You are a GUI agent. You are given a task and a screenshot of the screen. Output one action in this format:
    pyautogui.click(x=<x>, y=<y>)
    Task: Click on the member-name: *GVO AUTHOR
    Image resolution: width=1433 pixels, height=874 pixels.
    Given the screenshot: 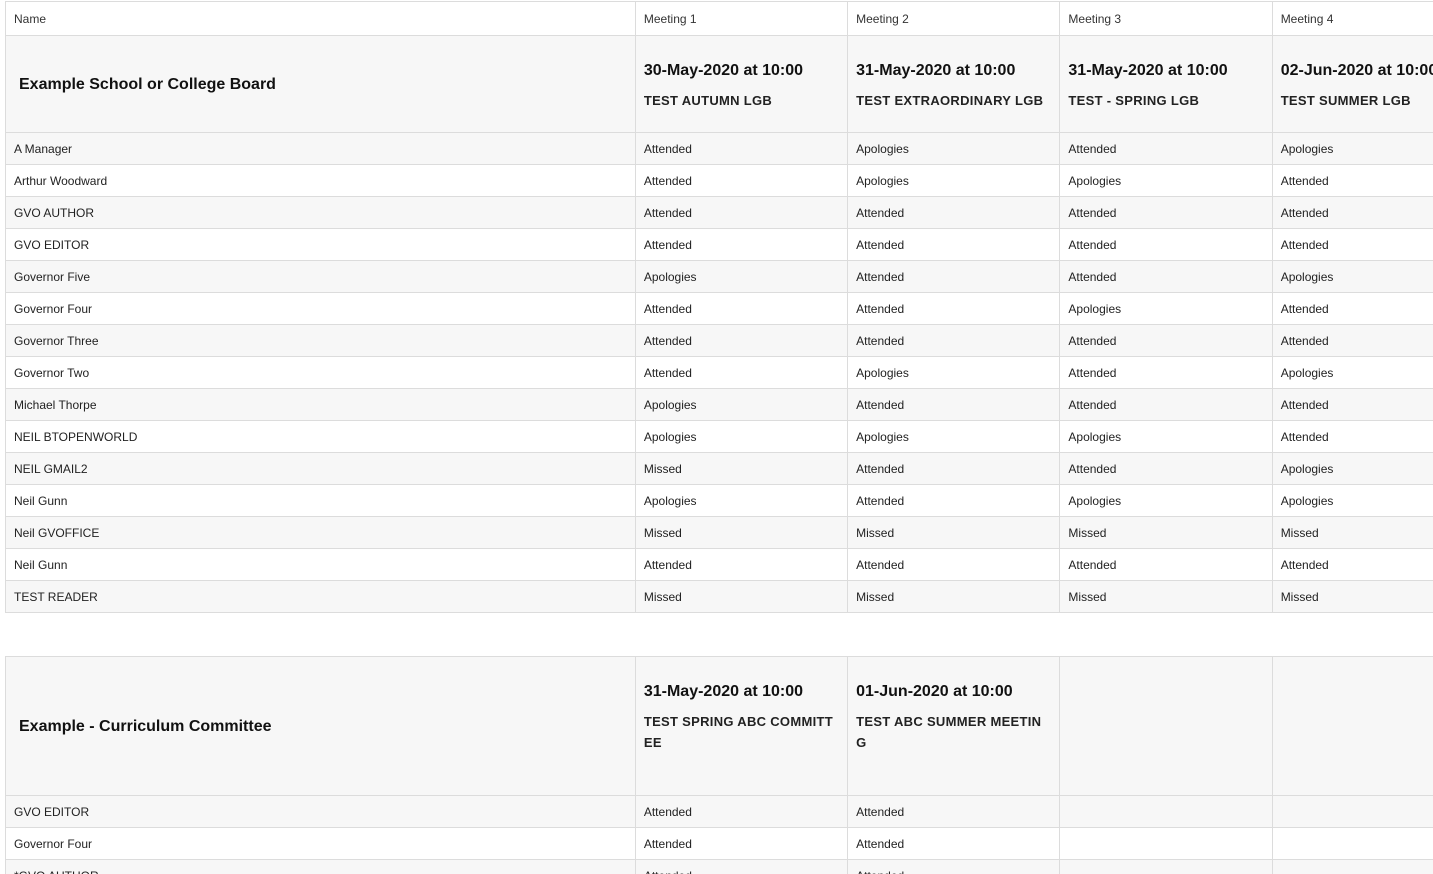 What is the action you would take?
    pyautogui.click(x=320, y=866)
    